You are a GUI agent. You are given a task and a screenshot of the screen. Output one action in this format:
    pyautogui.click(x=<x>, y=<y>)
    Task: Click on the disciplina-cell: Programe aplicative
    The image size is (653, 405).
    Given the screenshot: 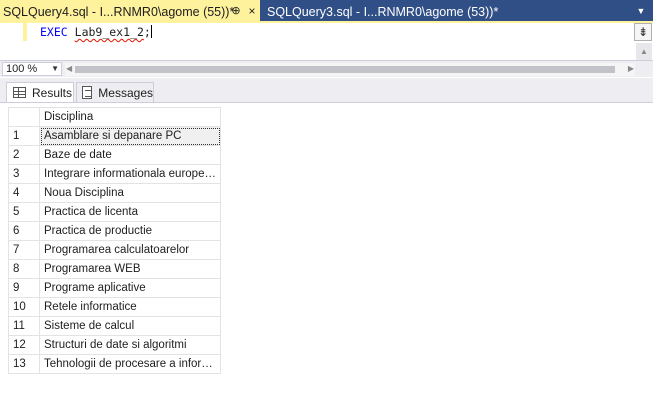 What is the action you would take?
    pyautogui.click(x=130, y=288)
    